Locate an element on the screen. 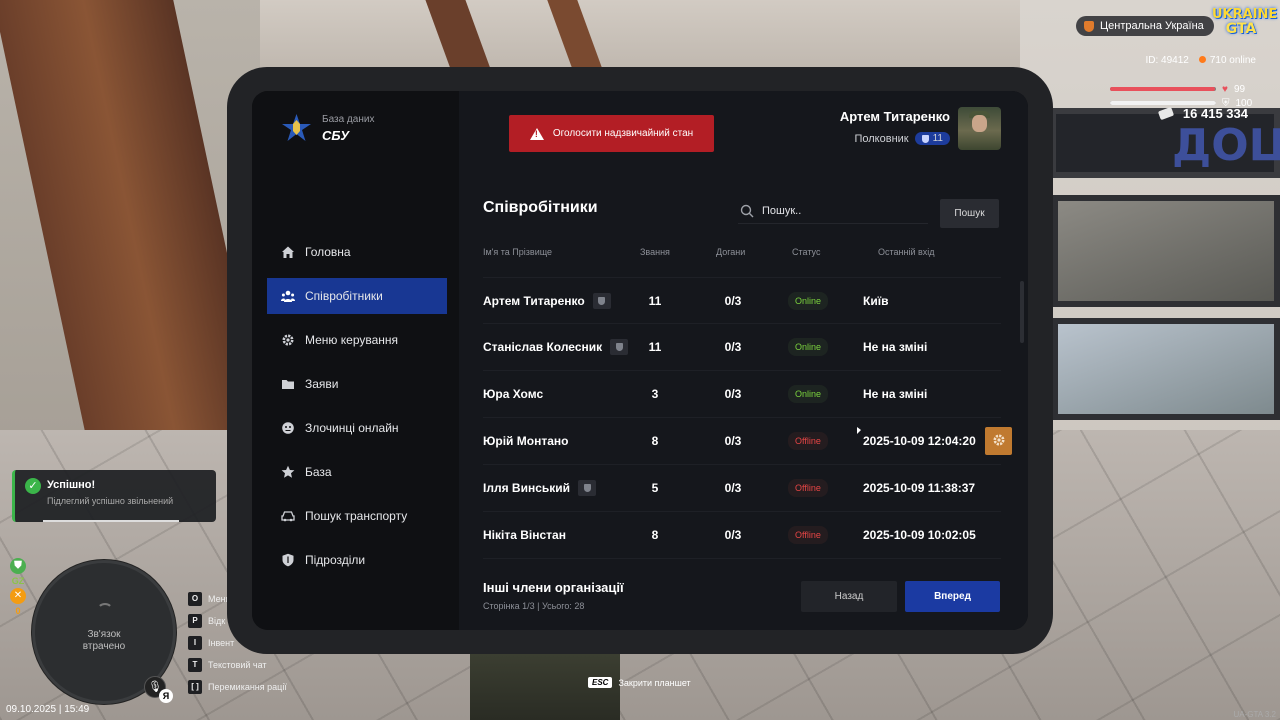 This screenshot has width=1280, height=720. key-label: Інвент is located at coordinates (221, 643).